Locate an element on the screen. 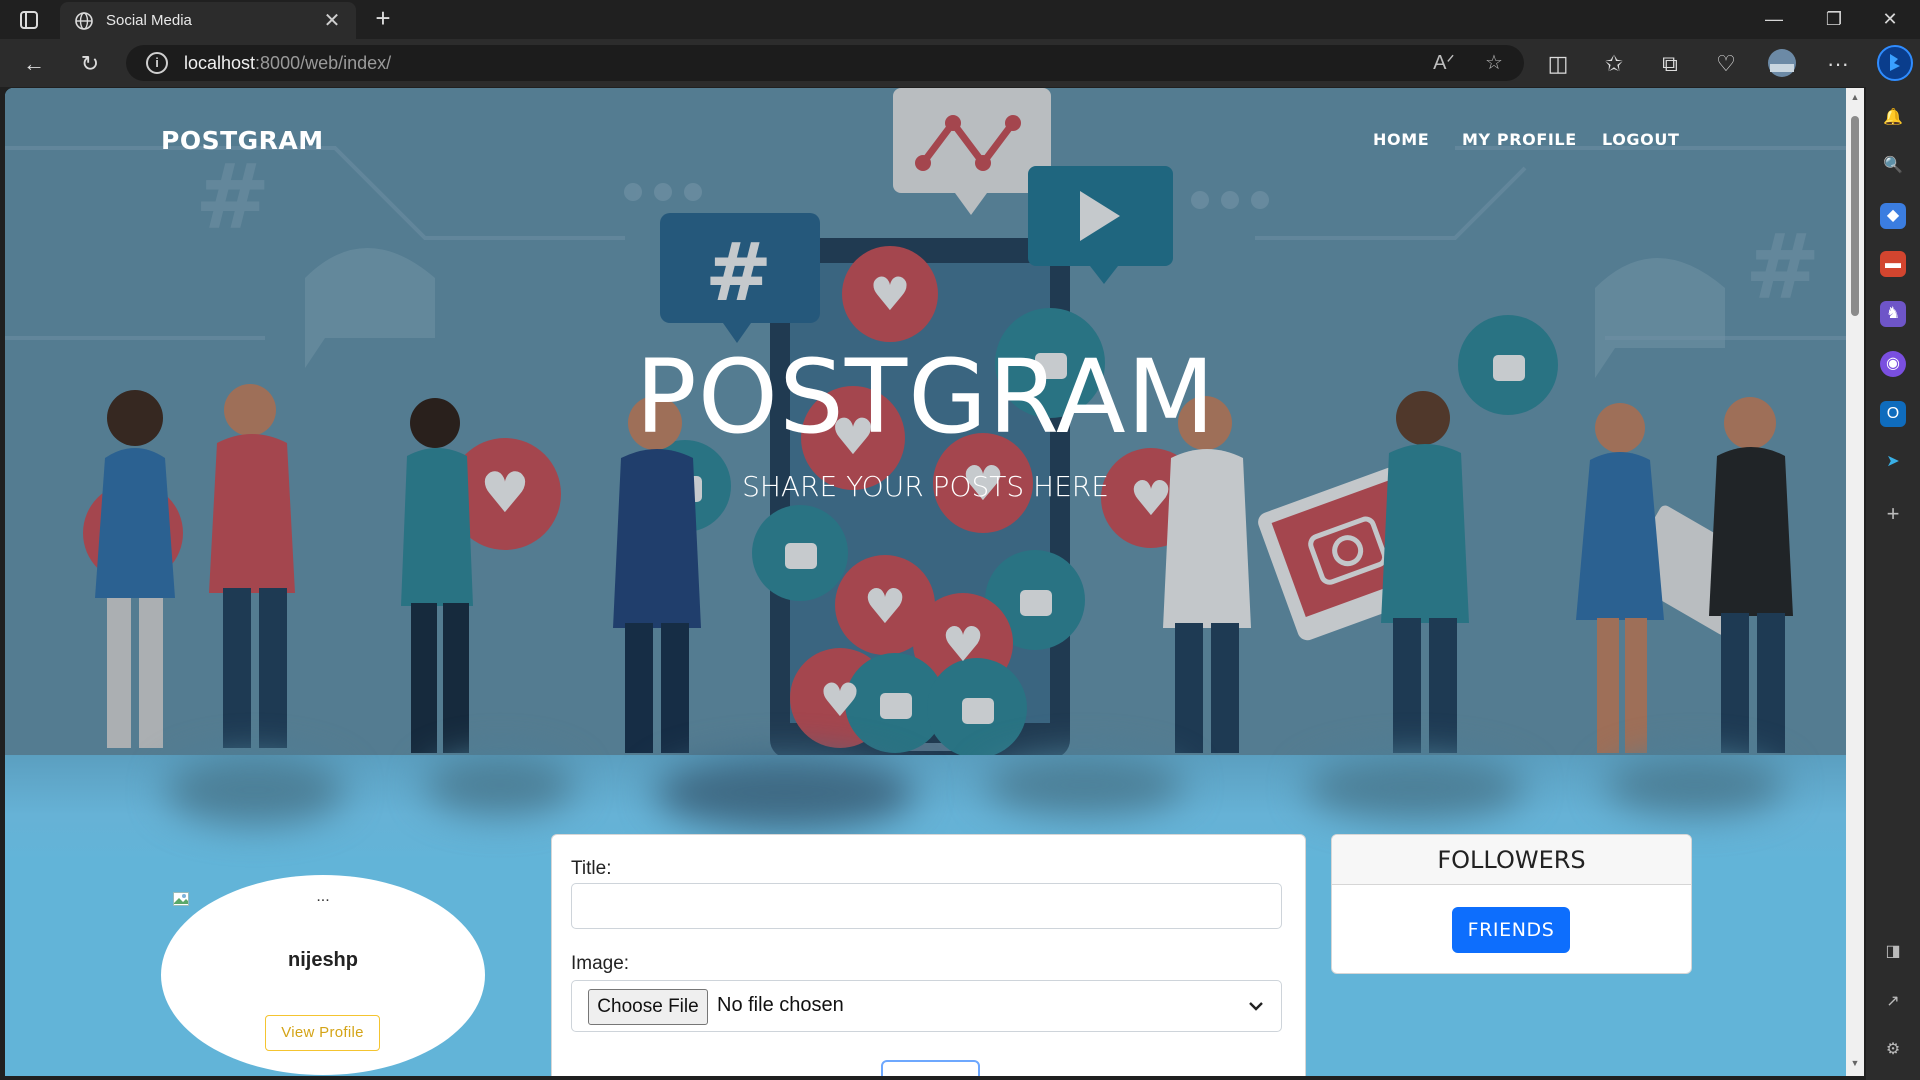 Image resolution: width=1920 pixels, height=1080 pixels. microsoft-365-icon: ◉ is located at coordinates (1893, 364).